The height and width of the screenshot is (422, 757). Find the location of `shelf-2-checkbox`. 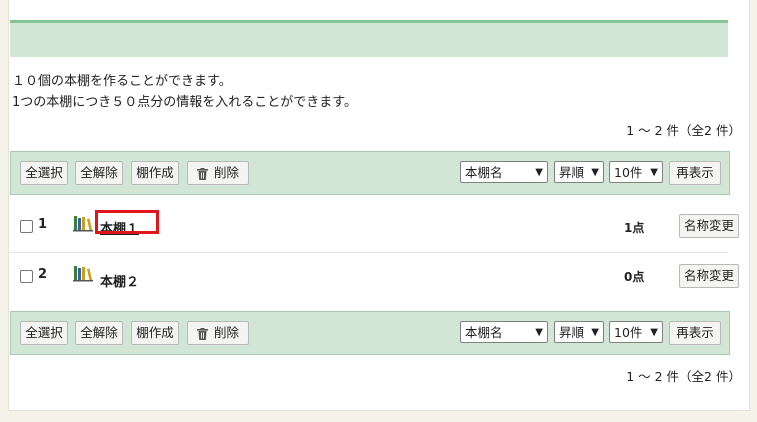

shelf-2-checkbox is located at coordinates (26, 276).